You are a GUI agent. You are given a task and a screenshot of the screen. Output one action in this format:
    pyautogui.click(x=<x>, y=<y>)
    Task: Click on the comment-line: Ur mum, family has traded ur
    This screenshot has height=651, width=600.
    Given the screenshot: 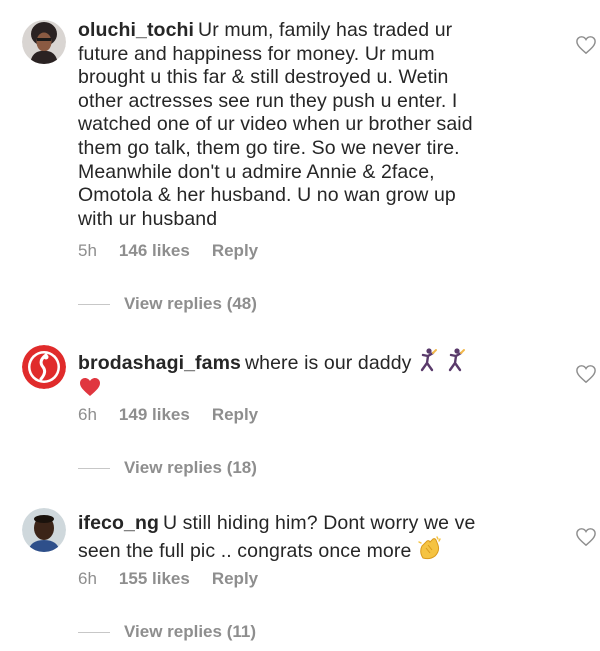 What is the action you would take?
    pyautogui.click(x=325, y=30)
    